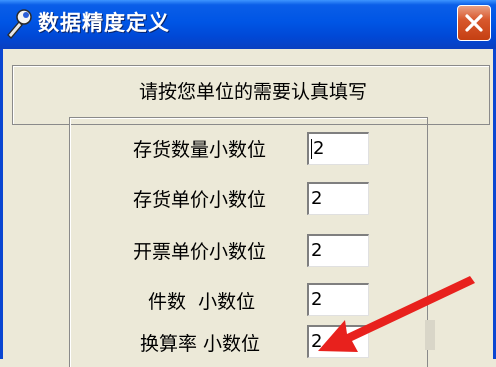 The height and width of the screenshot is (367, 496). What do you see at coordinates (317, 198) in the screenshot?
I see `inventory-unit-price-decimals-value: 2` at bounding box center [317, 198].